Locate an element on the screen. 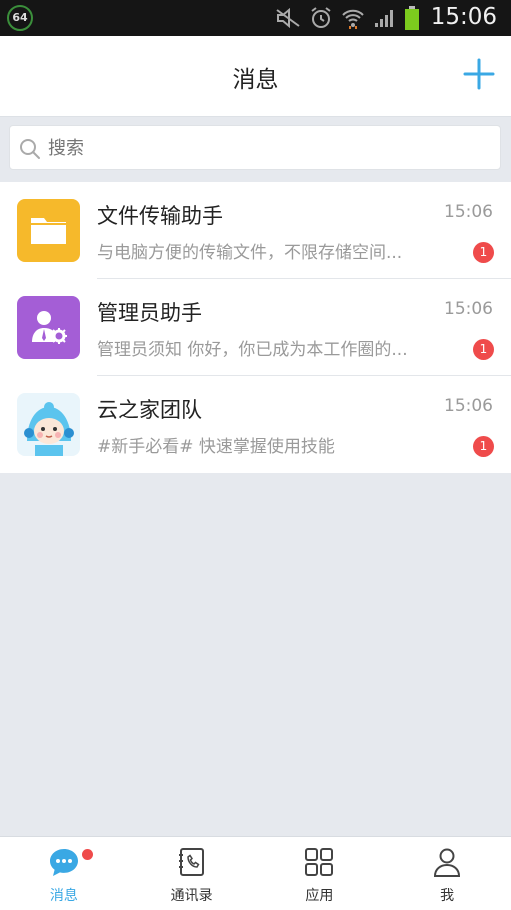 This screenshot has width=511, height=910. apps-grid-icon is located at coordinates (319, 862).